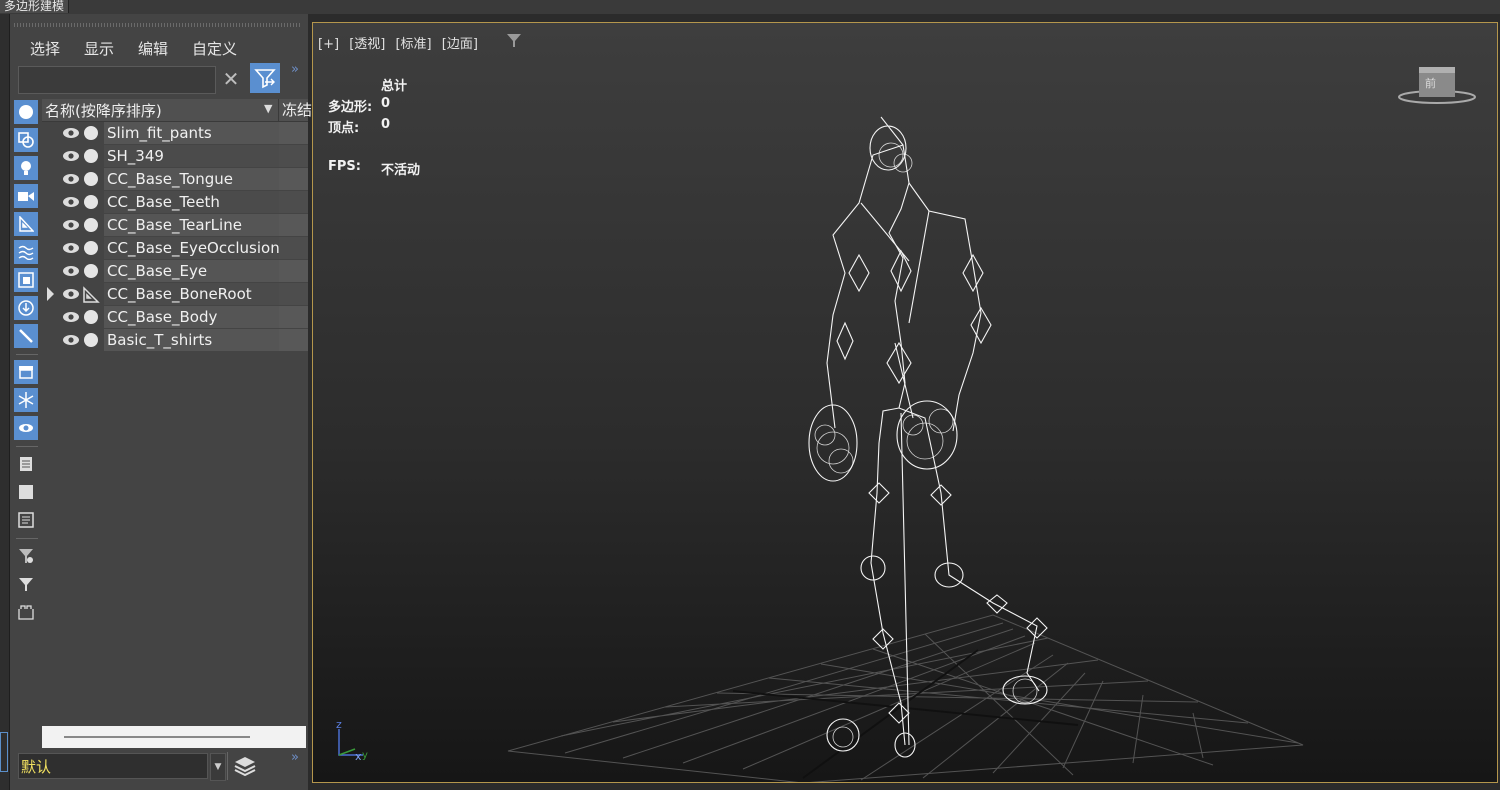 This screenshot has height=790, width=1500. Describe the element at coordinates (26, 612) in the screenshot. I see `container-outline-icon` at that location.